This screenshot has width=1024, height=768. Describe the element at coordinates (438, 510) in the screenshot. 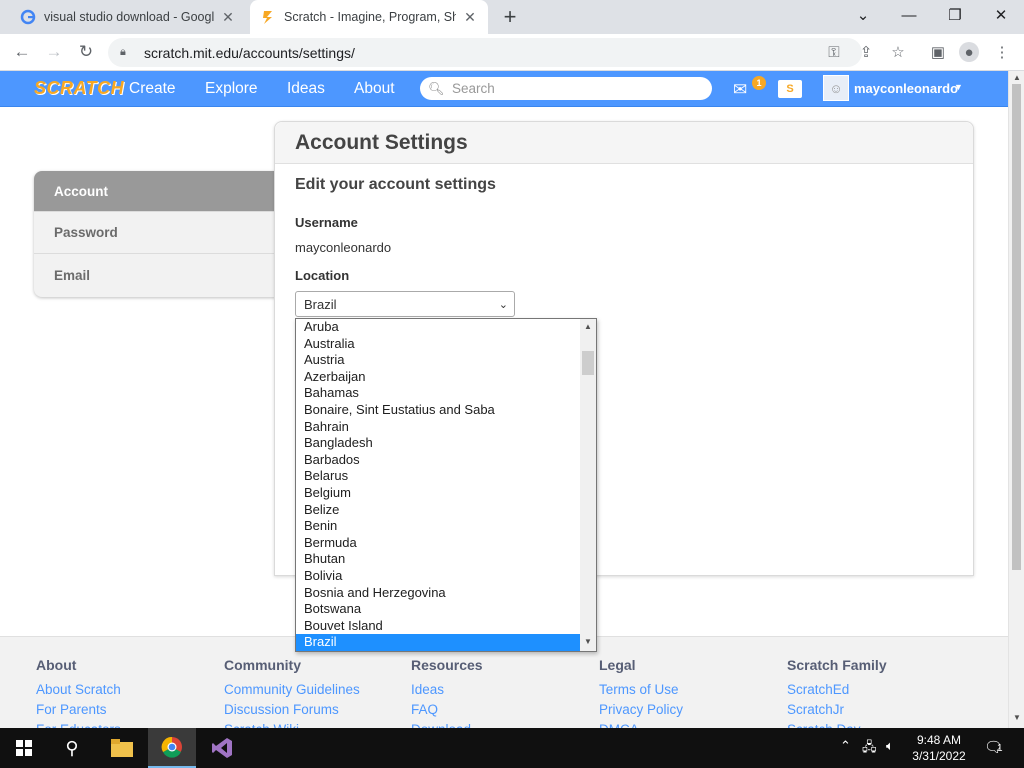

I see `dropdown-option: Belize` at that location.